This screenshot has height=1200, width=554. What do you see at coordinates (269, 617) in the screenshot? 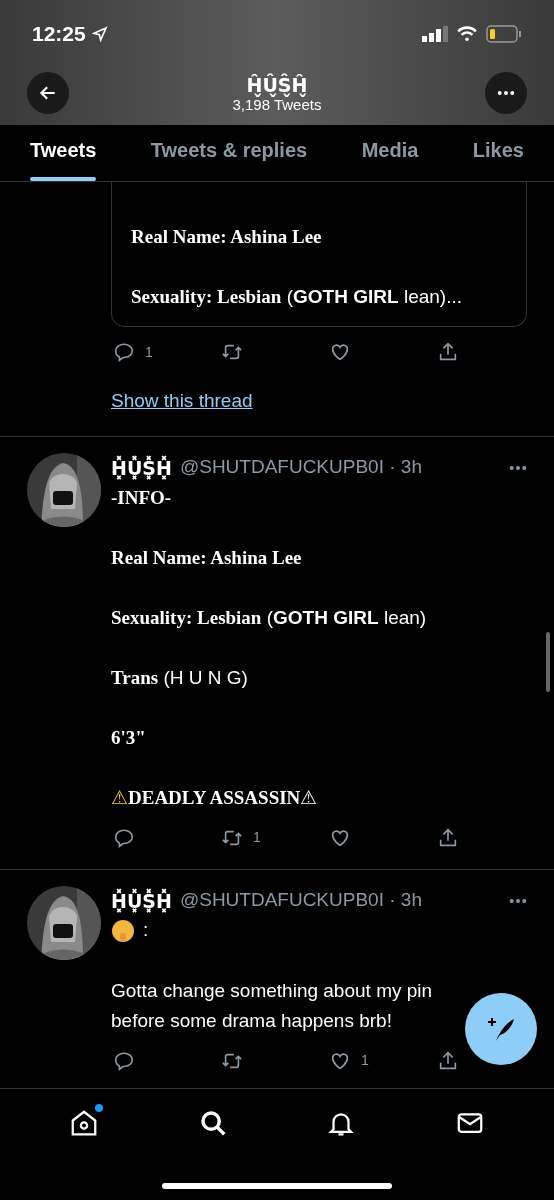
I see `tweet-text-line: Sexuality: Lesbian (GOTH GIRL lean)` at bounding box center [269, 617].